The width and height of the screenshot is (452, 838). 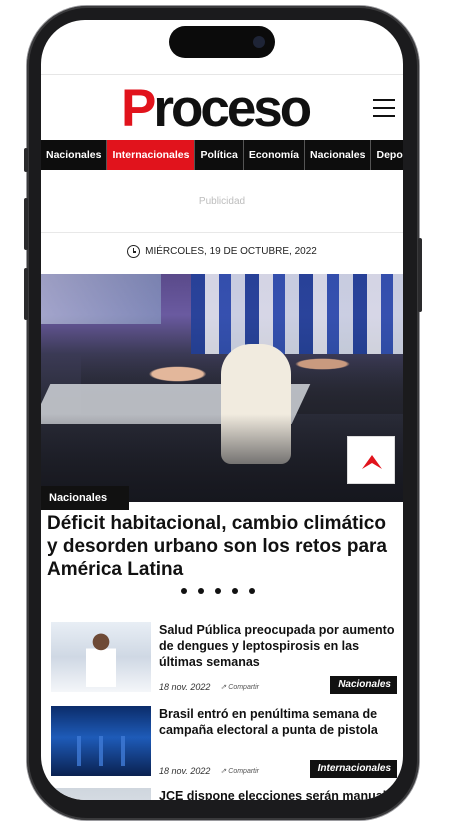 What do you see at coordinates (26, 160) in the screenshot?
I see `side-button-action` at bounding box center [26, 160].